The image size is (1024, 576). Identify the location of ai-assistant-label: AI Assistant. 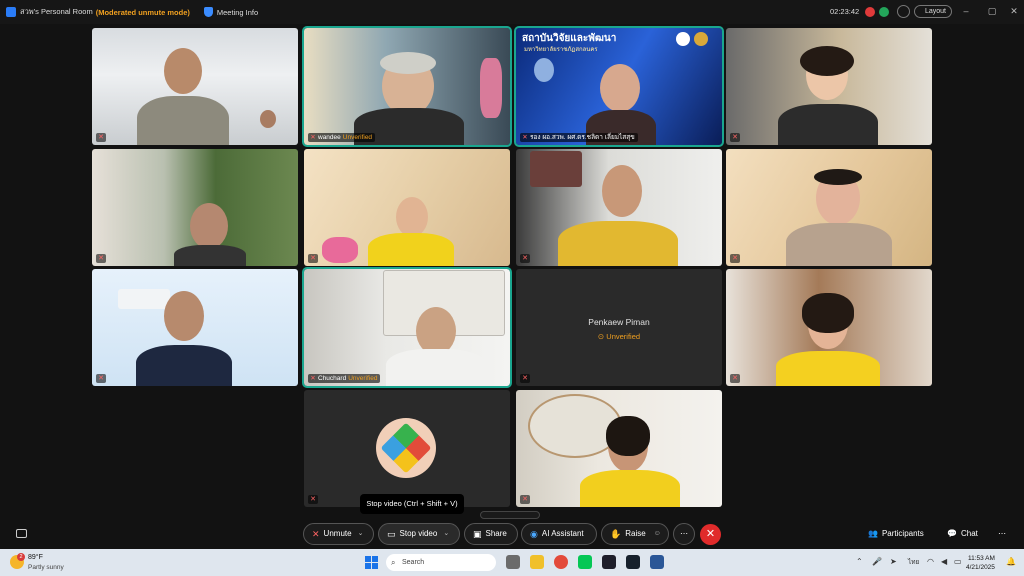
(562, 533).